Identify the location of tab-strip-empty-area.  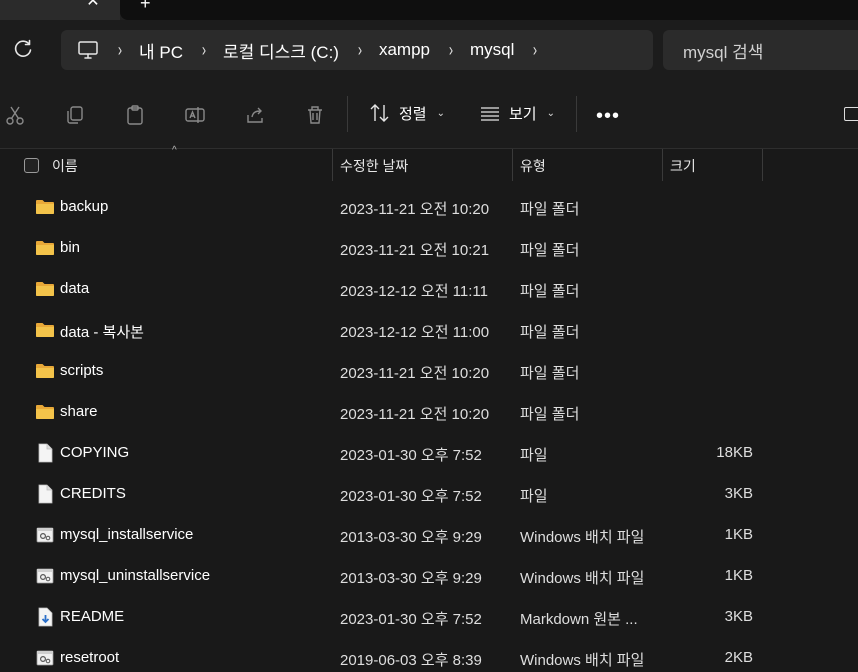
(489, 10).